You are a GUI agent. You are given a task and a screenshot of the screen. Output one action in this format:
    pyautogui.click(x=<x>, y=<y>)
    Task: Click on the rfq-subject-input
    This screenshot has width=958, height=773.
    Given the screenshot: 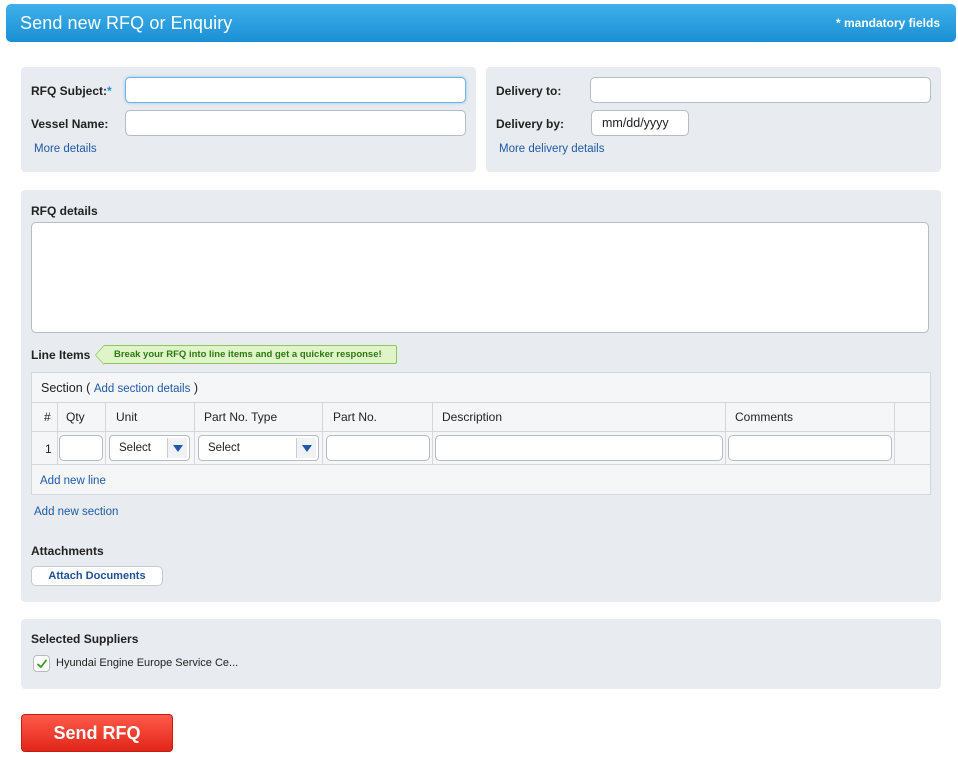 What is the action you would take?
    pyautogui.click(x=295, y=90)
    